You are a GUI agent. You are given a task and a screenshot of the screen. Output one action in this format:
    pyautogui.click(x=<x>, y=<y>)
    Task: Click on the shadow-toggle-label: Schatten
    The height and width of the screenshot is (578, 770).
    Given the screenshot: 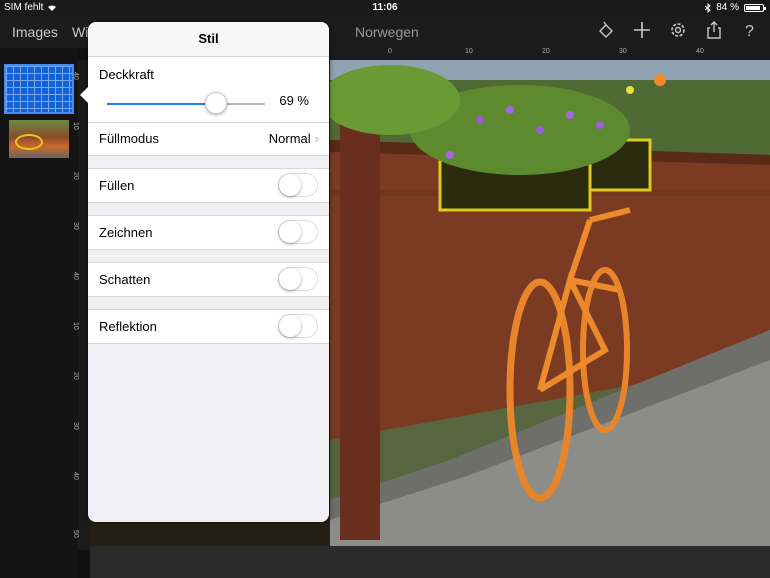 What is the action you would take?
    pyautogui.click(x=125, y=279)
    